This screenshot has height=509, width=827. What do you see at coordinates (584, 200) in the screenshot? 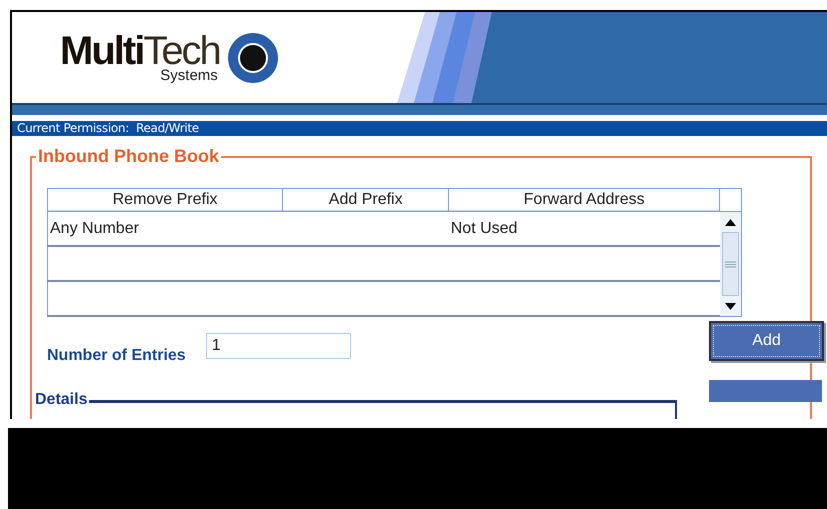
I see `column-header: Forward Address` at bounding box center [584, 200].